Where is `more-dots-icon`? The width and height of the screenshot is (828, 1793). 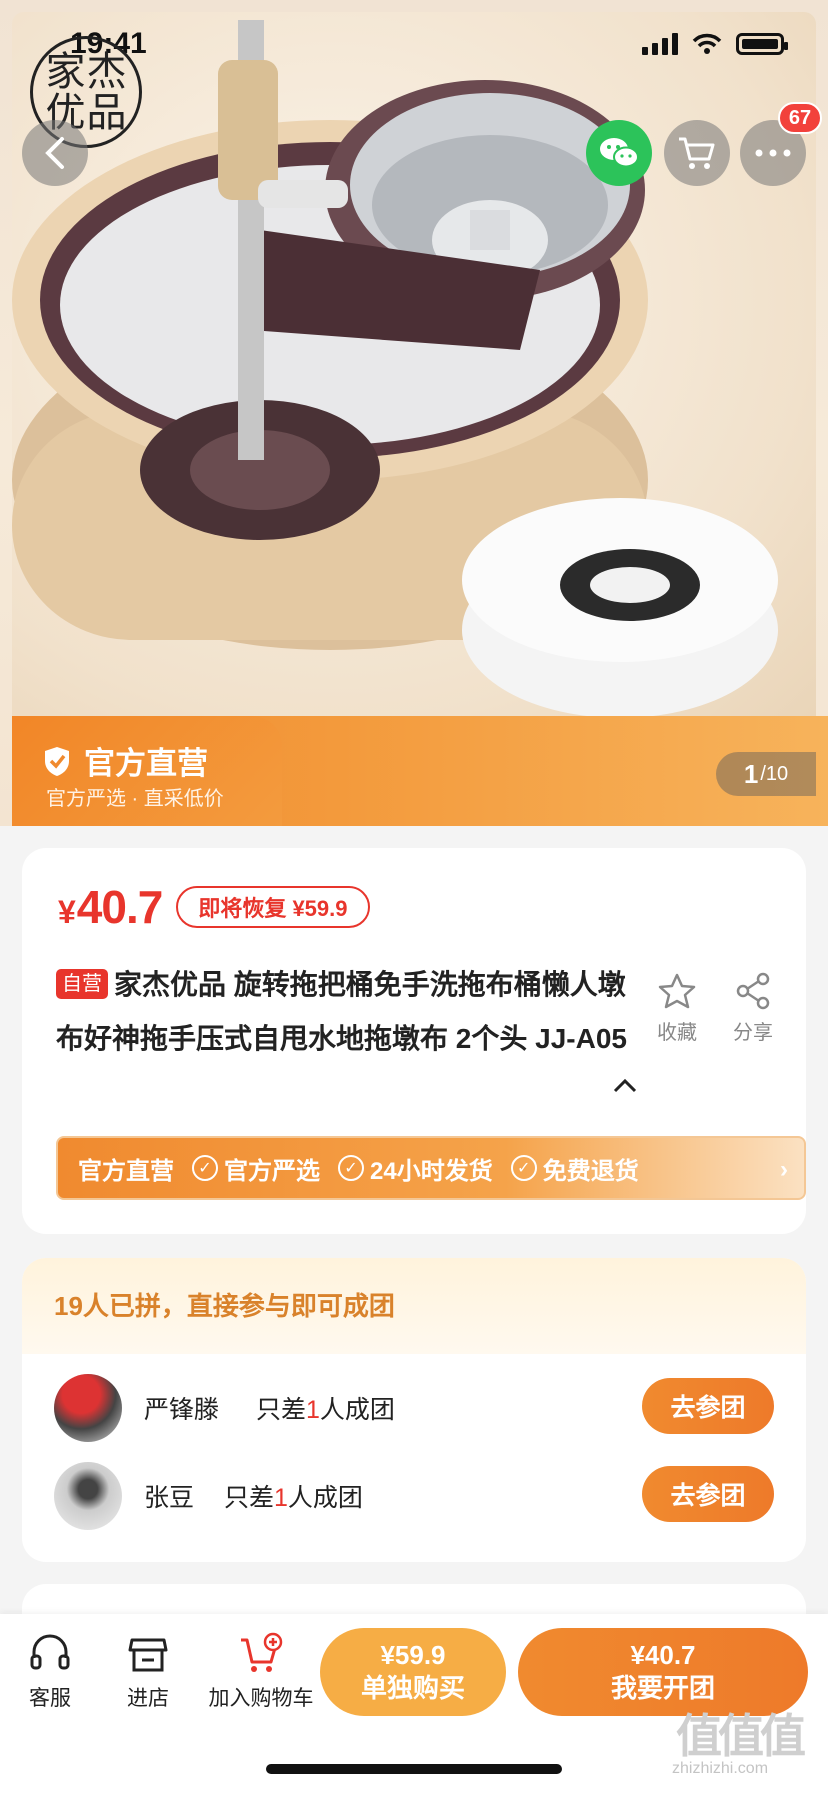
more-dots-icon is located at coordinates (773, 153).